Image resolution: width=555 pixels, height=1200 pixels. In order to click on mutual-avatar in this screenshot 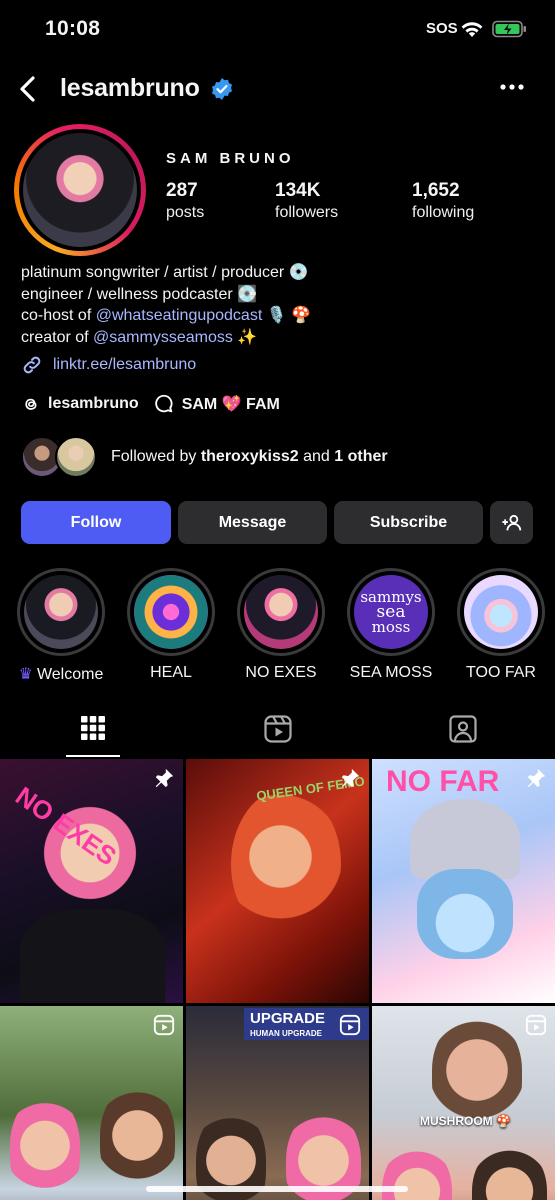, I will do `click(76, 457)`.